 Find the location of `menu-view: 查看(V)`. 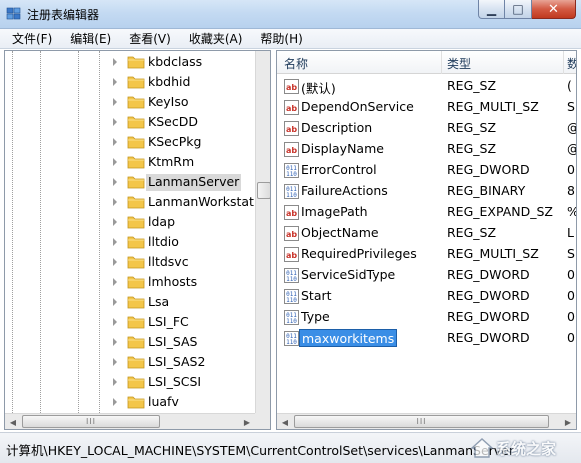

menu-view: 查看(V) is located at coordinates (150, 38).